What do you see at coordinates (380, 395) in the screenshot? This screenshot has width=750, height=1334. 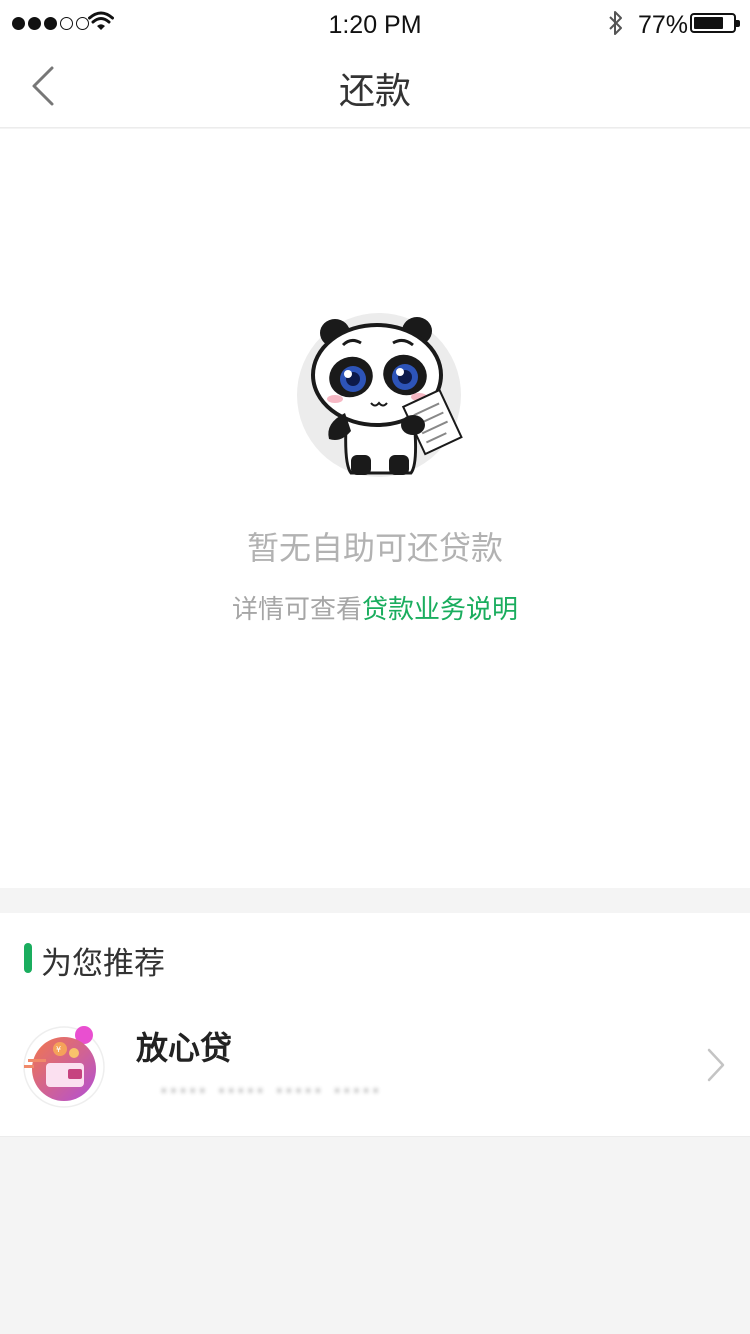 I see `panda-illustration` at bounding box center [380, 395].